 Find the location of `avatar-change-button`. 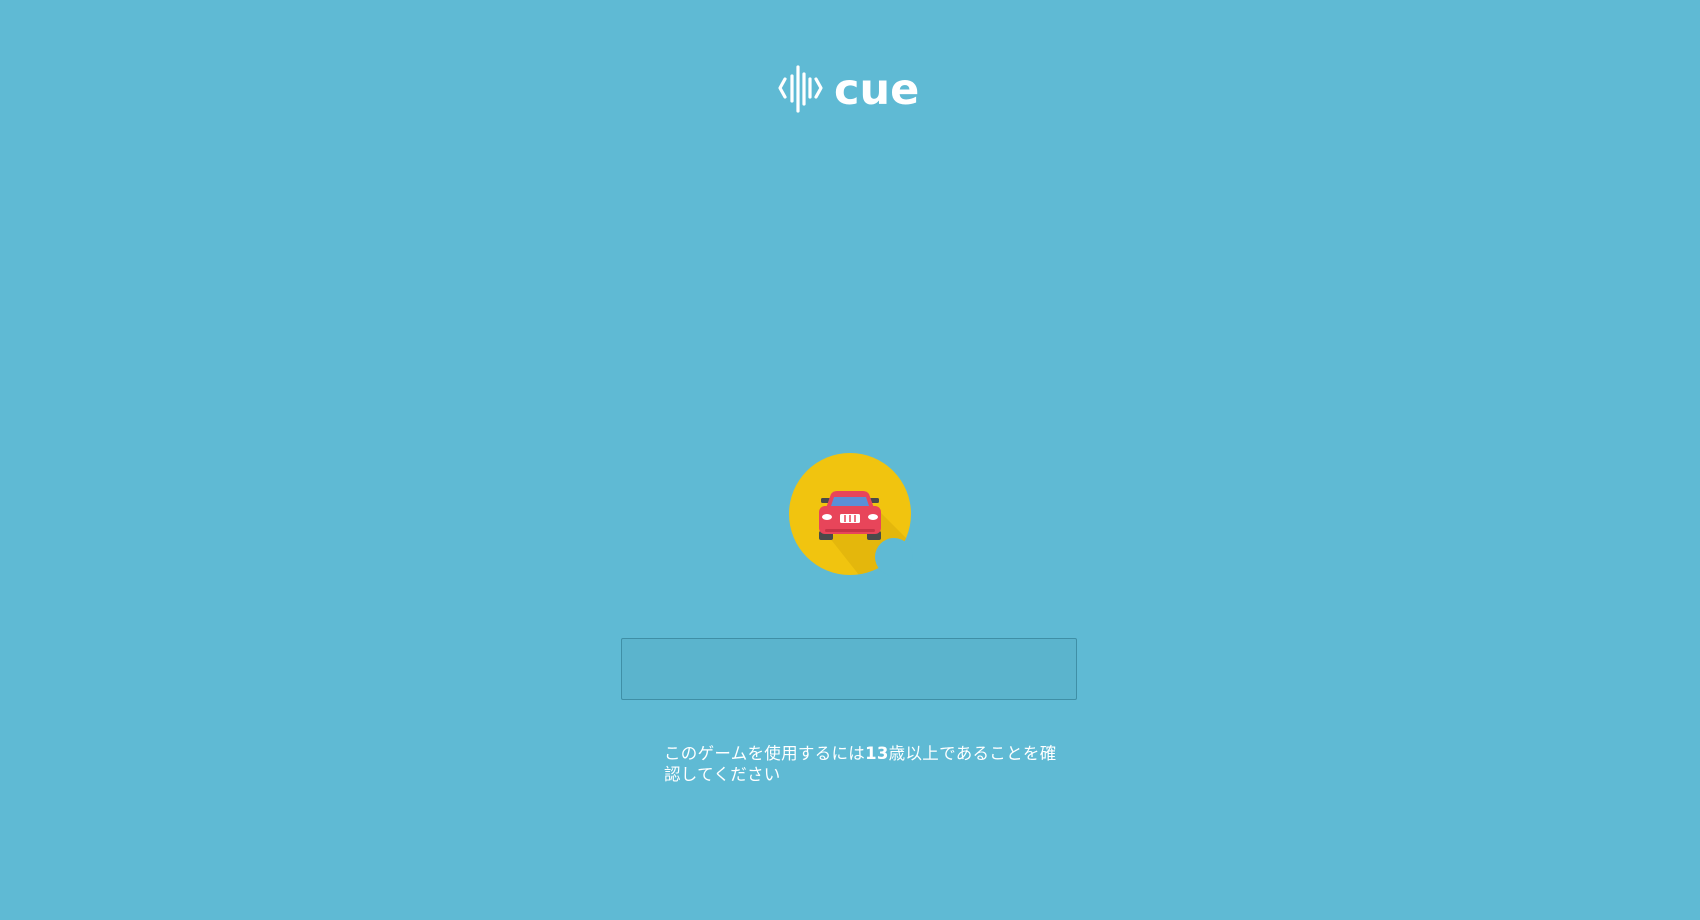

avatar-change-button is located at coordinates (894, 557).